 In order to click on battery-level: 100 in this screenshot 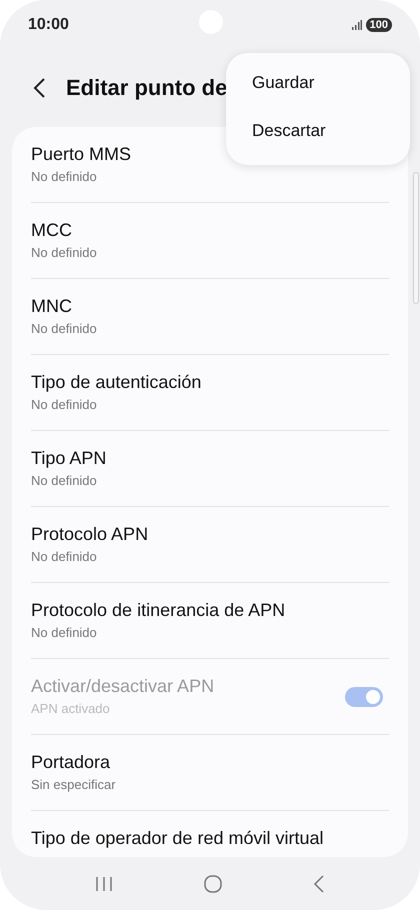, I will do `click(379, 25)`.